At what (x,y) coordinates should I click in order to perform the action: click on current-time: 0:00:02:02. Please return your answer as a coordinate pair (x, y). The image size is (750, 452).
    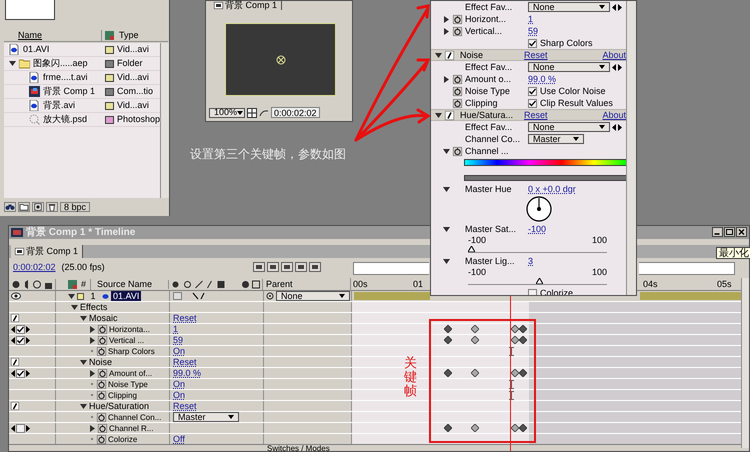
    Looking at the image, I should click on (34, 267).